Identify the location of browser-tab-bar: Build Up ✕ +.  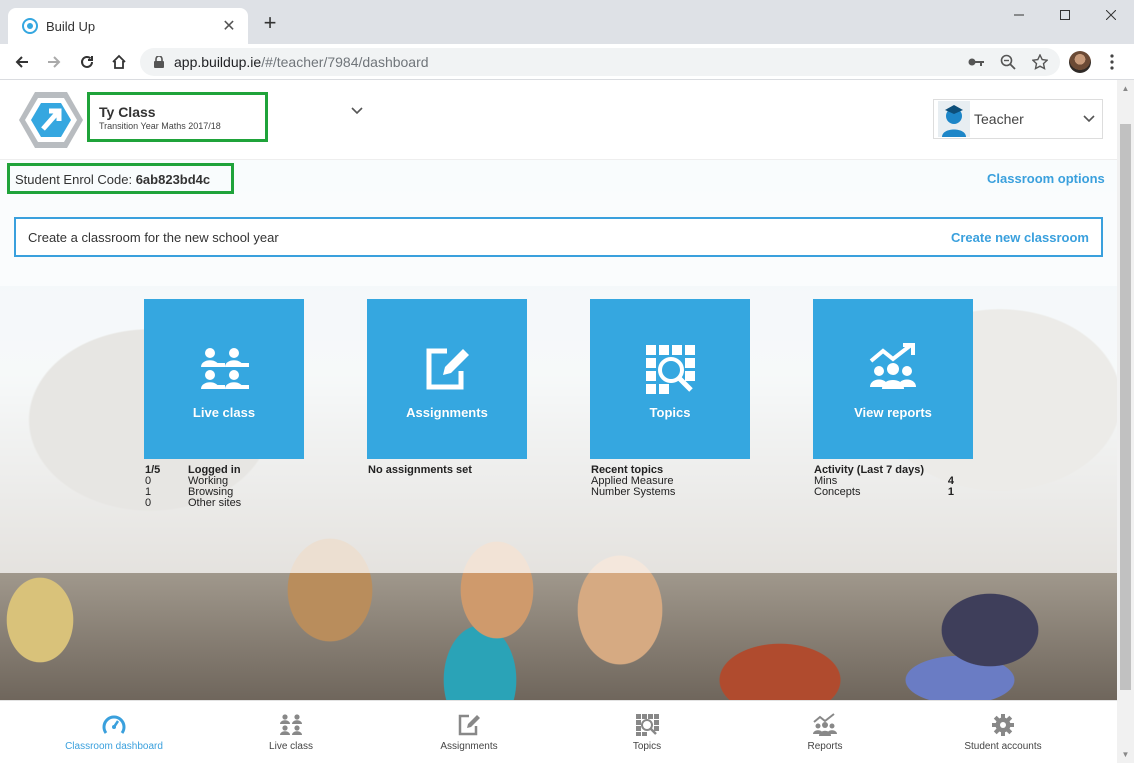
(567, 22).